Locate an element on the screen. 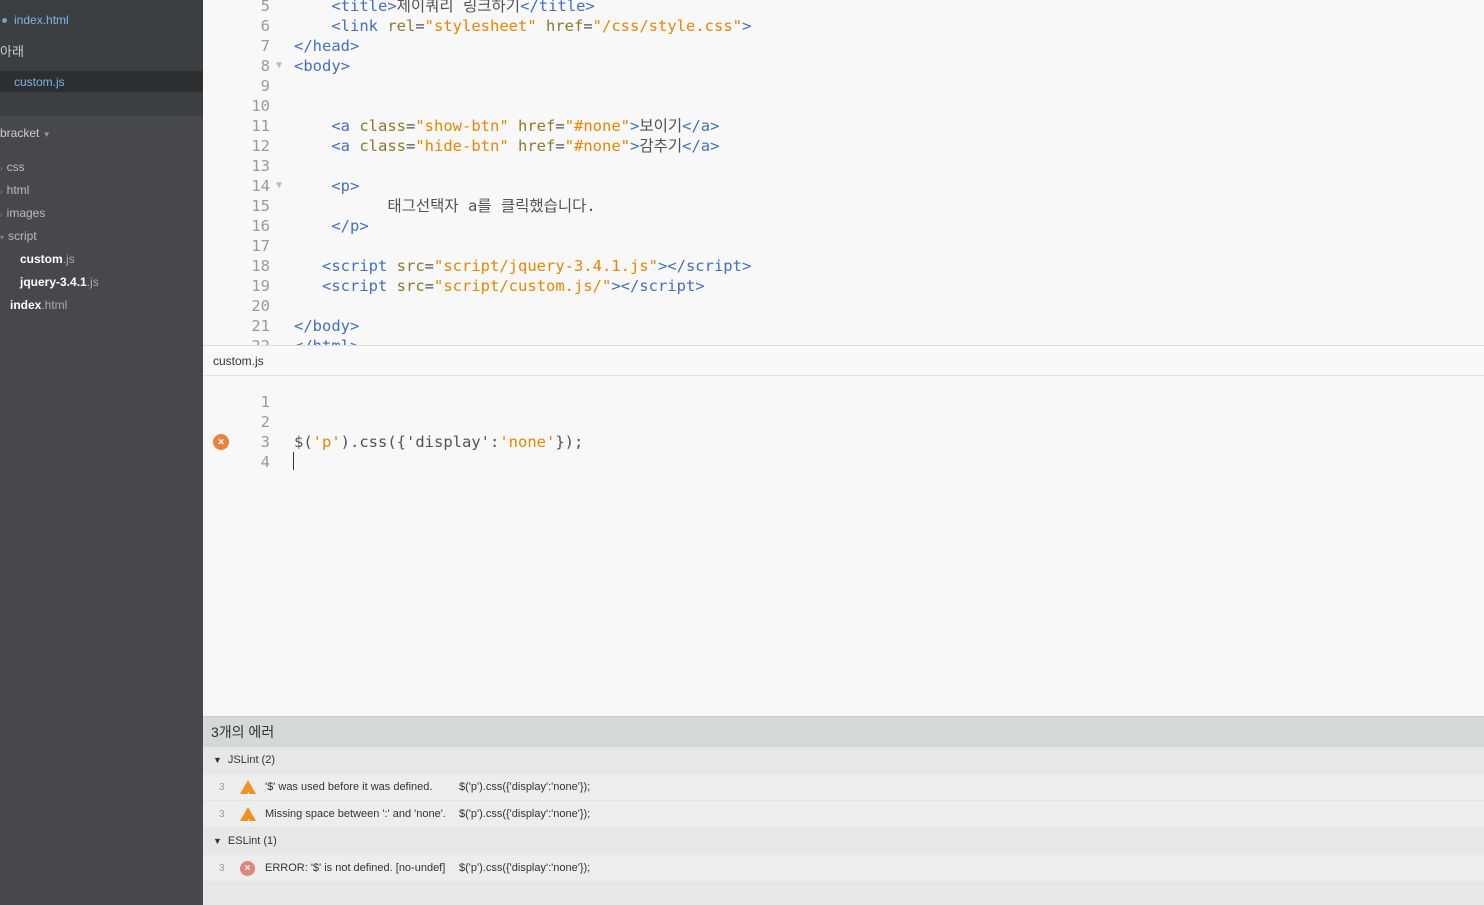 The height and width of the screenshot is (905, 1484). line-number: 22 is located at coordinates (260, 341).